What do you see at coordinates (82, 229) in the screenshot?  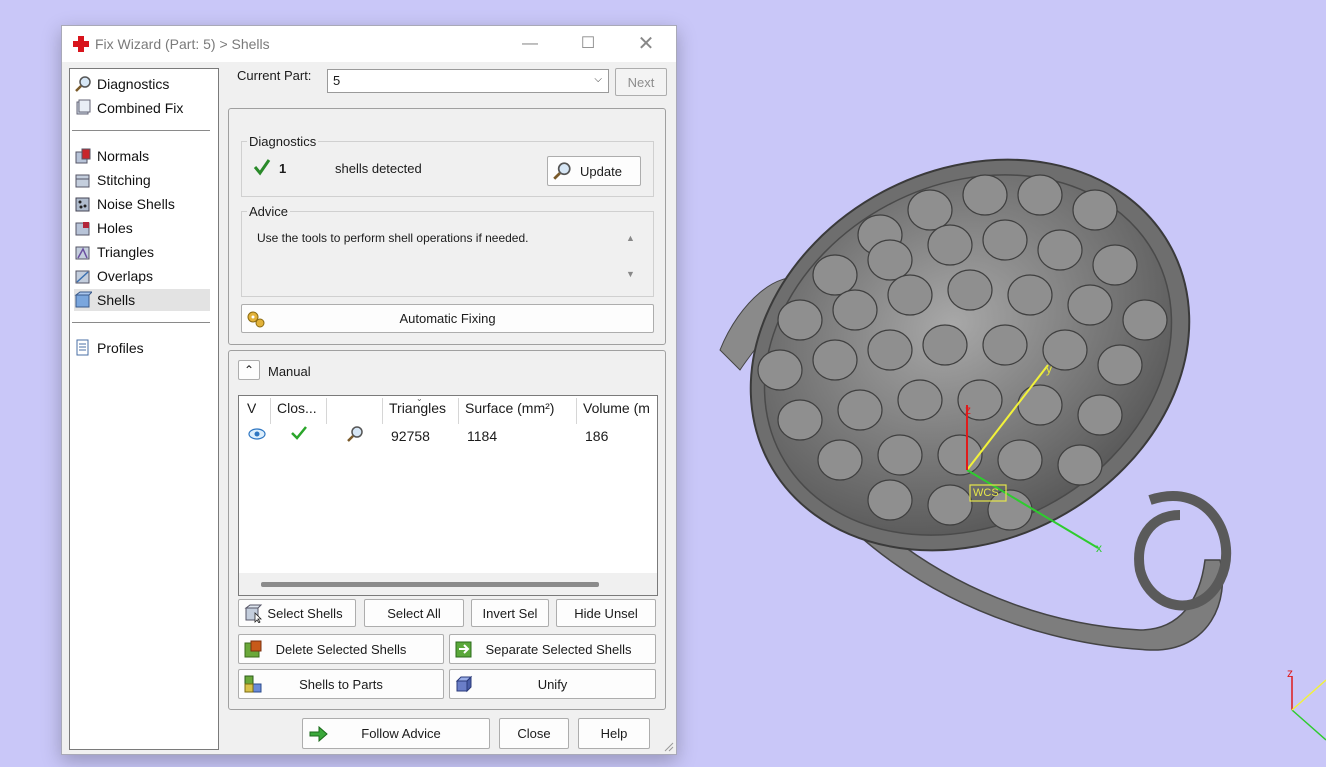 I see `holes-icon` at bounding box center [82, 229].